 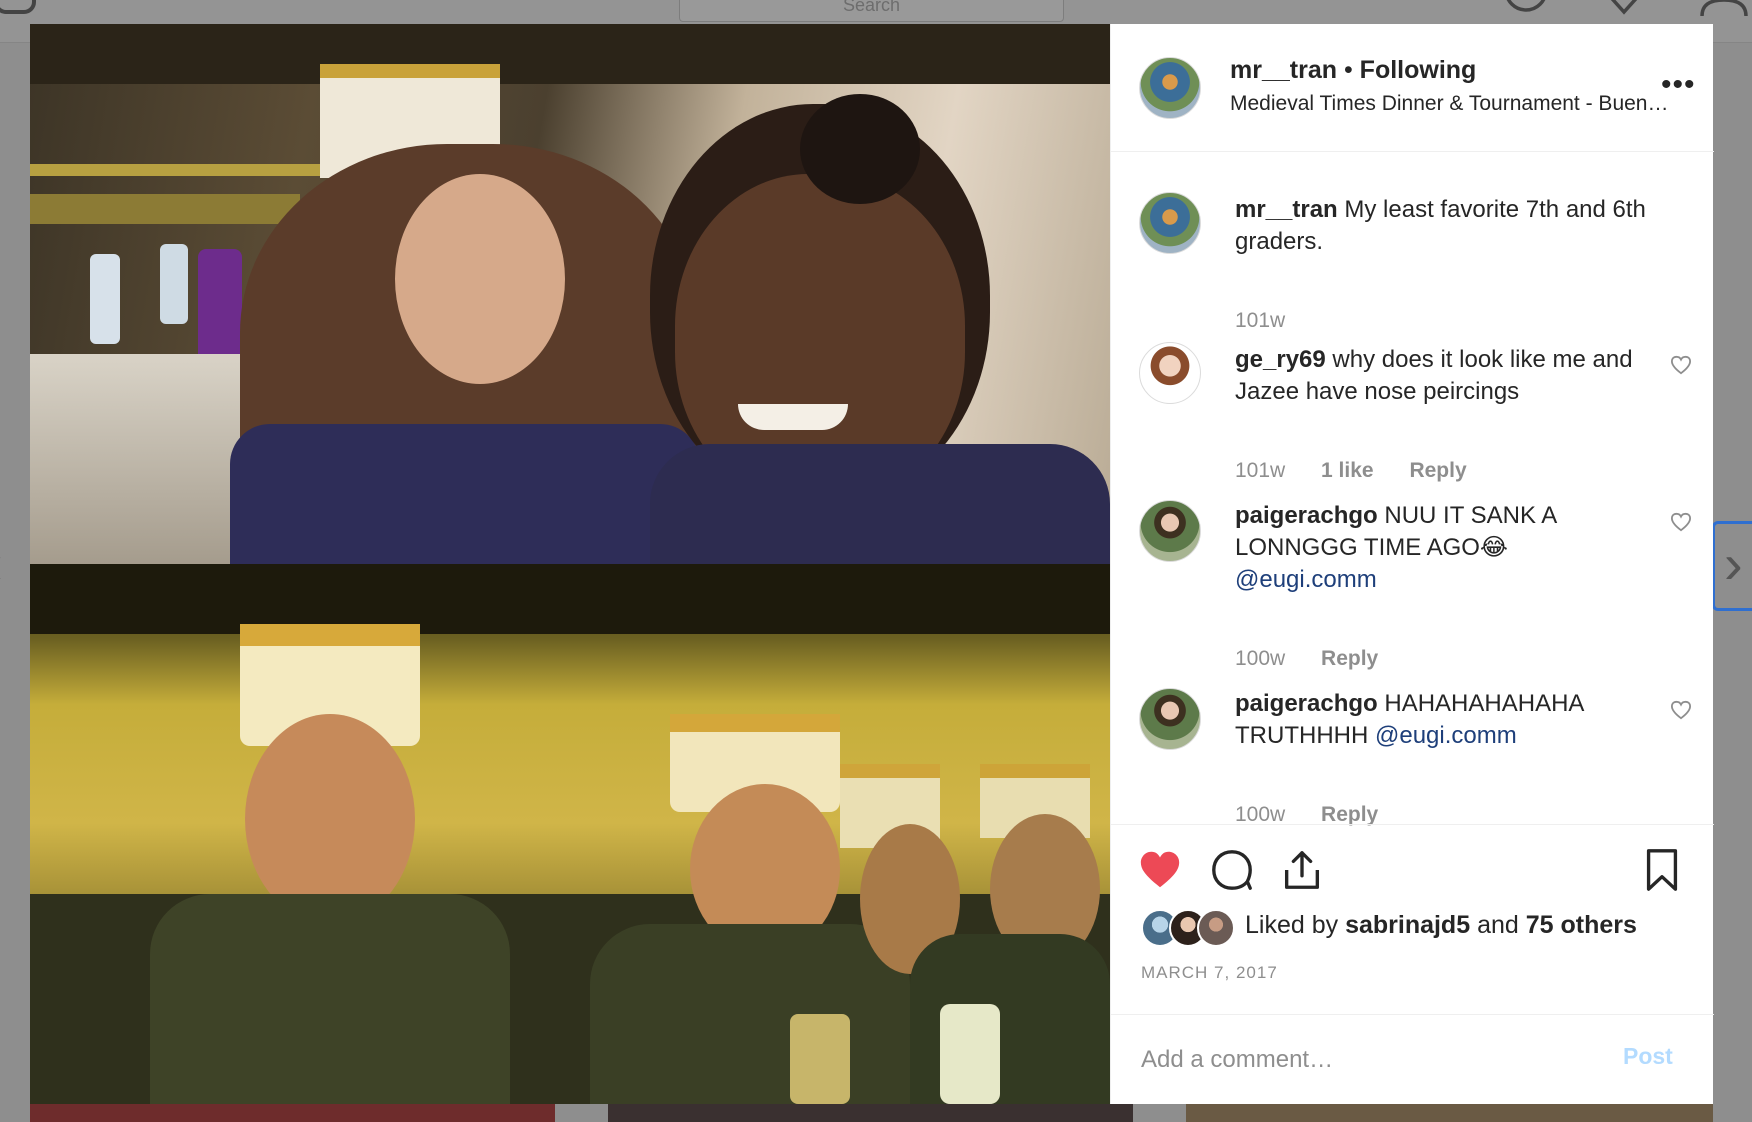 What do you see at coordinates (1260, 320) in the screenshot?
I see `caption-timestamp: 101w` at bounding box center [1260, 320].